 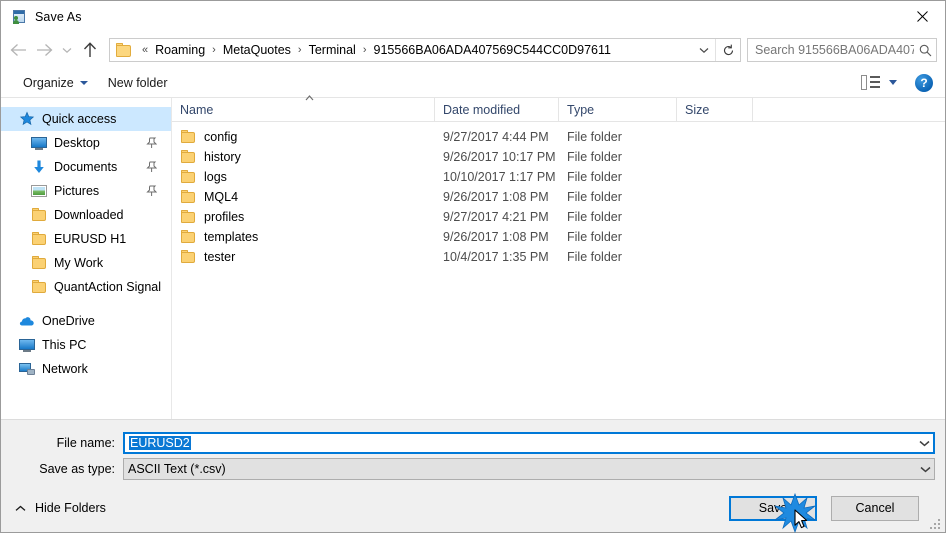 I want to click on save-as-icon, so click(x=19, y=17).